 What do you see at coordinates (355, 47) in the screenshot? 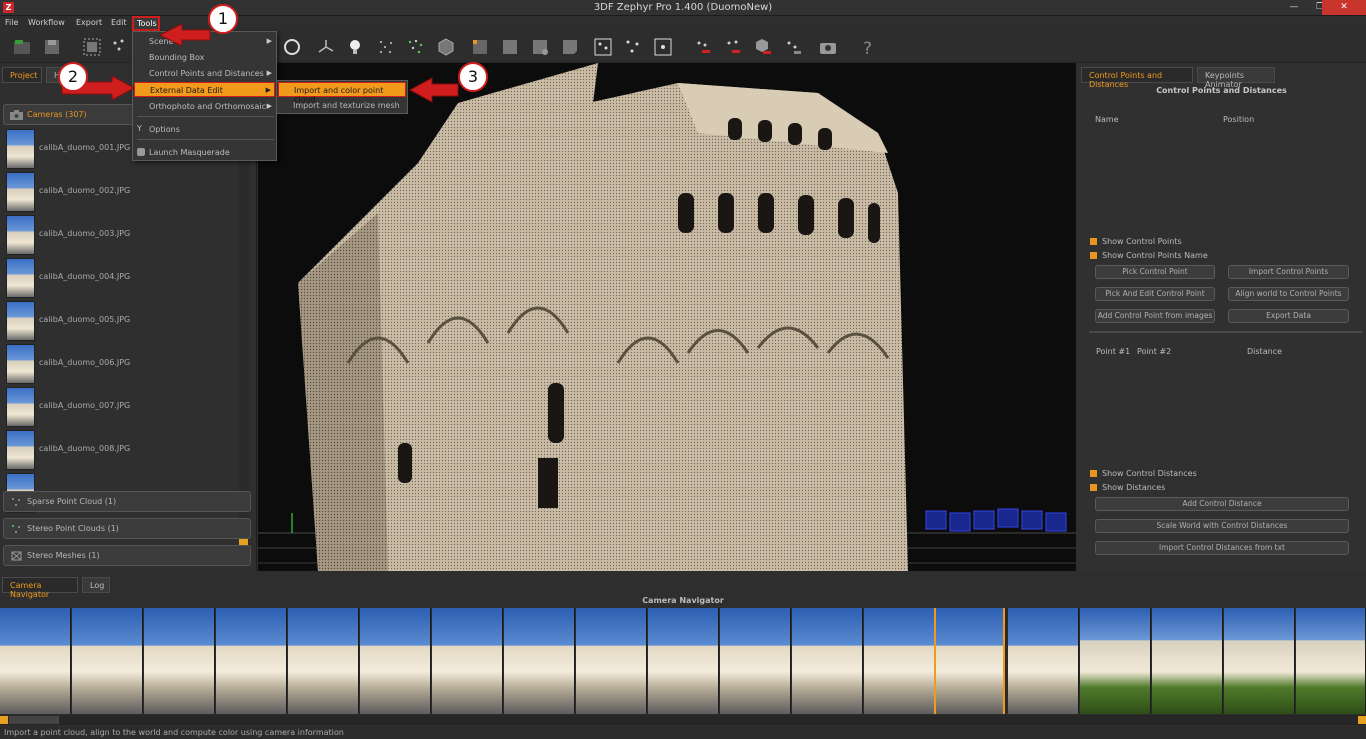
I see `light-bulb-icon` at bounding box center [355, 47].